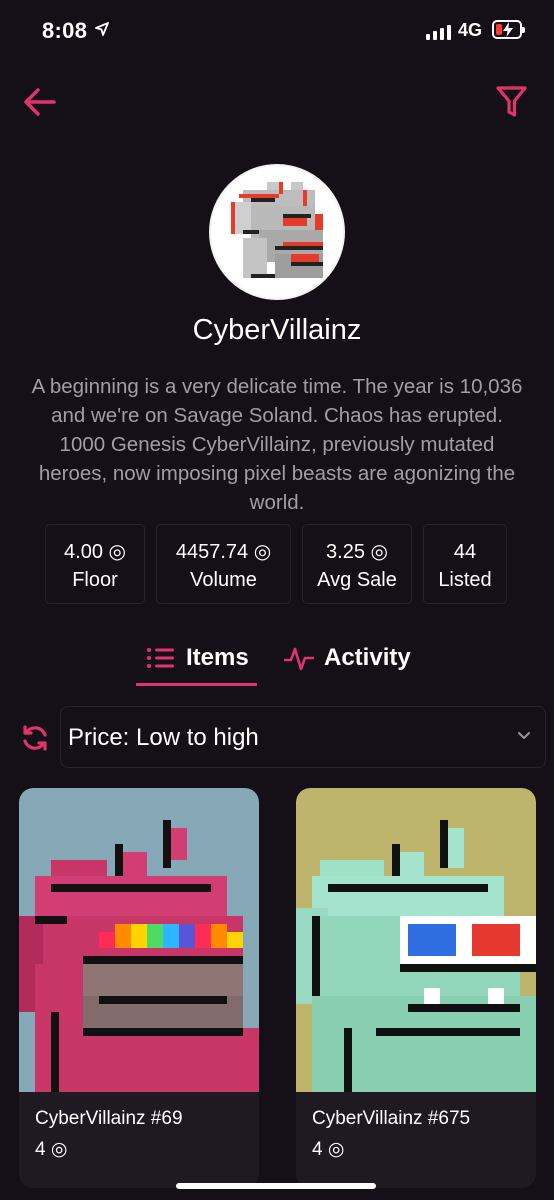 This screenshot has width=554, height=1200. Describe the element at coordinates (223, 564) in the screenshot. I see `stat-volume: 4457.74 ◎ Volume` at that location.